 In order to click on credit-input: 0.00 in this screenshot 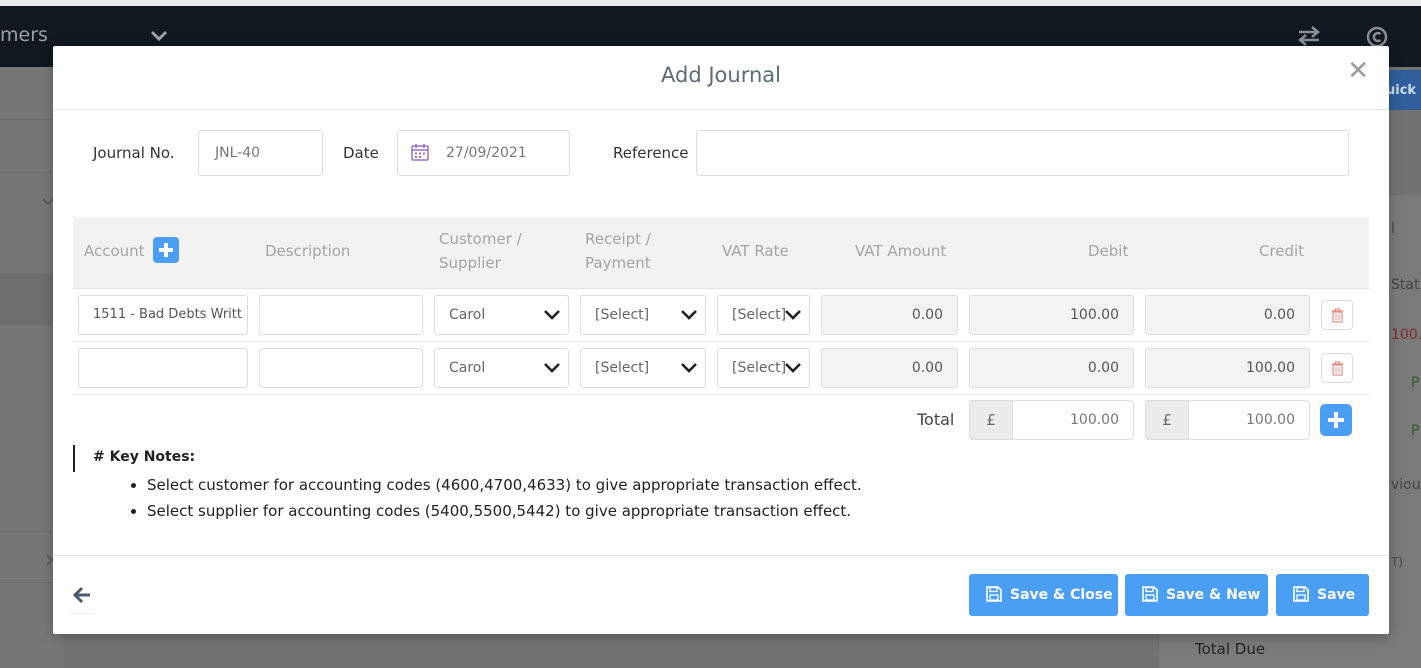, I will do `click(1227, 315)`.